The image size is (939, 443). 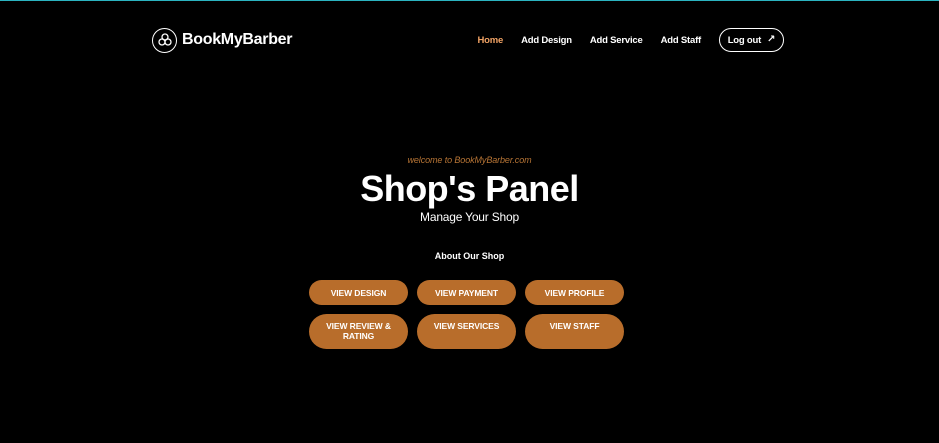 I want to click on nav-add-staff: Add Staff, so click(x=681, y=40).